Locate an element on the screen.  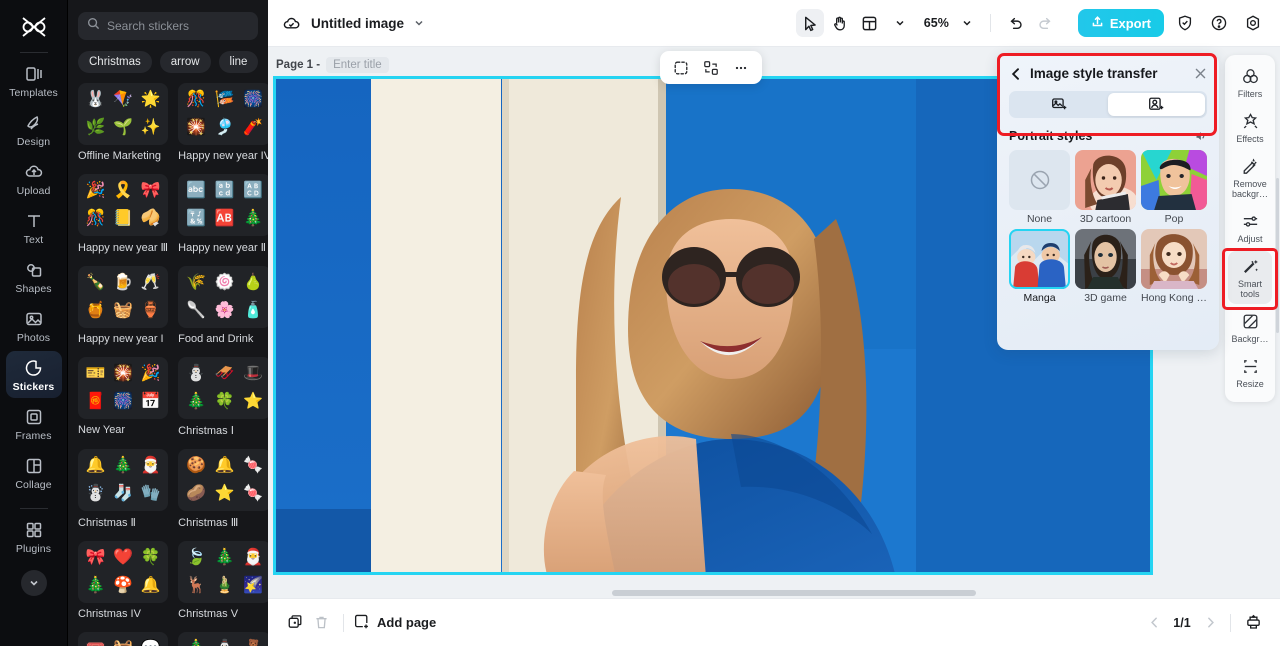
export-button: Export is located at coordinates (1120, 23).